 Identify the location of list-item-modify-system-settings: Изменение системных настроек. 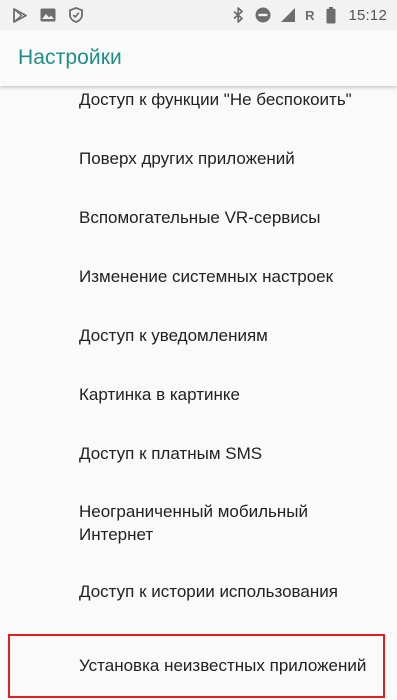
(198, 276).